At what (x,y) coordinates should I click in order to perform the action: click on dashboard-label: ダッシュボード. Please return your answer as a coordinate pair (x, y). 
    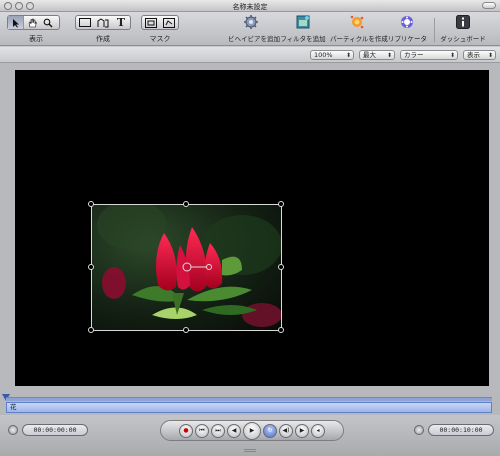
    Looking at the image, I should click on (463, 39).